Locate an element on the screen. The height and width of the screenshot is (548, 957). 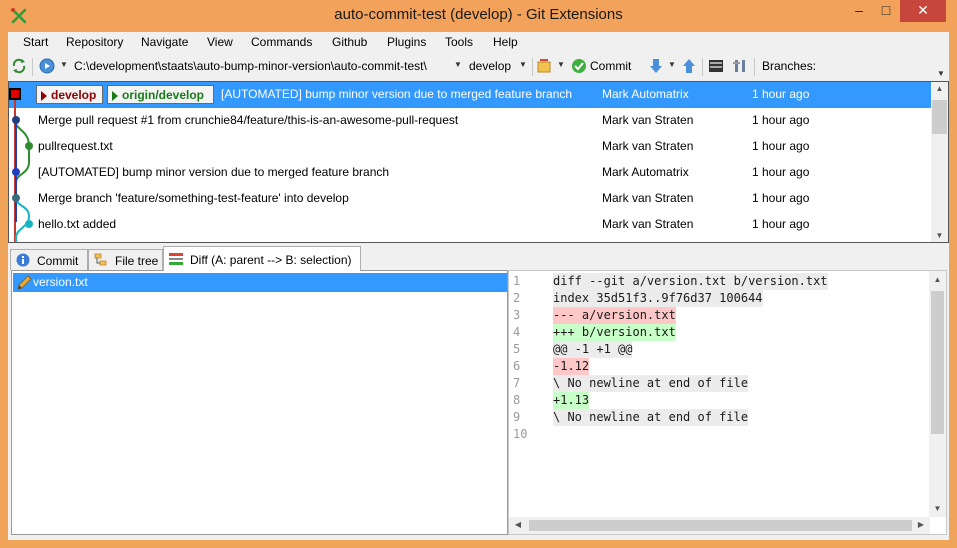
line-number: 5 is located at coordinates (517, 349).